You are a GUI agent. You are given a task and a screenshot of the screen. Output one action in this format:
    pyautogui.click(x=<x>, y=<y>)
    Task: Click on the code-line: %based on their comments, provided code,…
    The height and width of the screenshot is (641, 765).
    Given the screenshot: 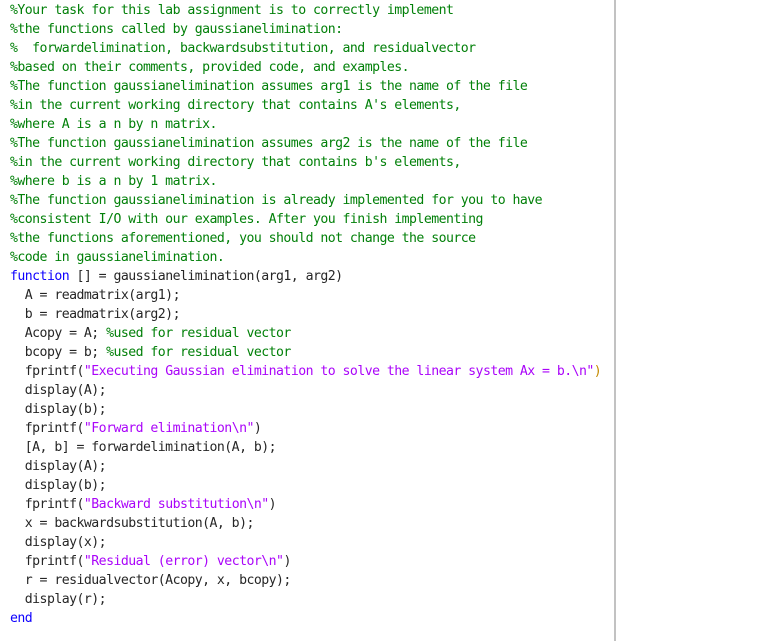 What is the action you would take?
    pyautogui.click(x=305, y=67)
    